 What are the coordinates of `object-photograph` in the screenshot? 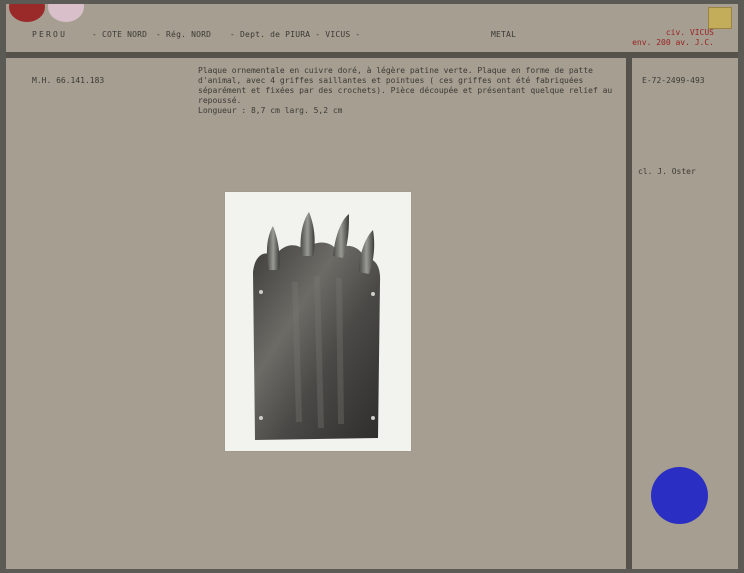 It's located at (318, 321).